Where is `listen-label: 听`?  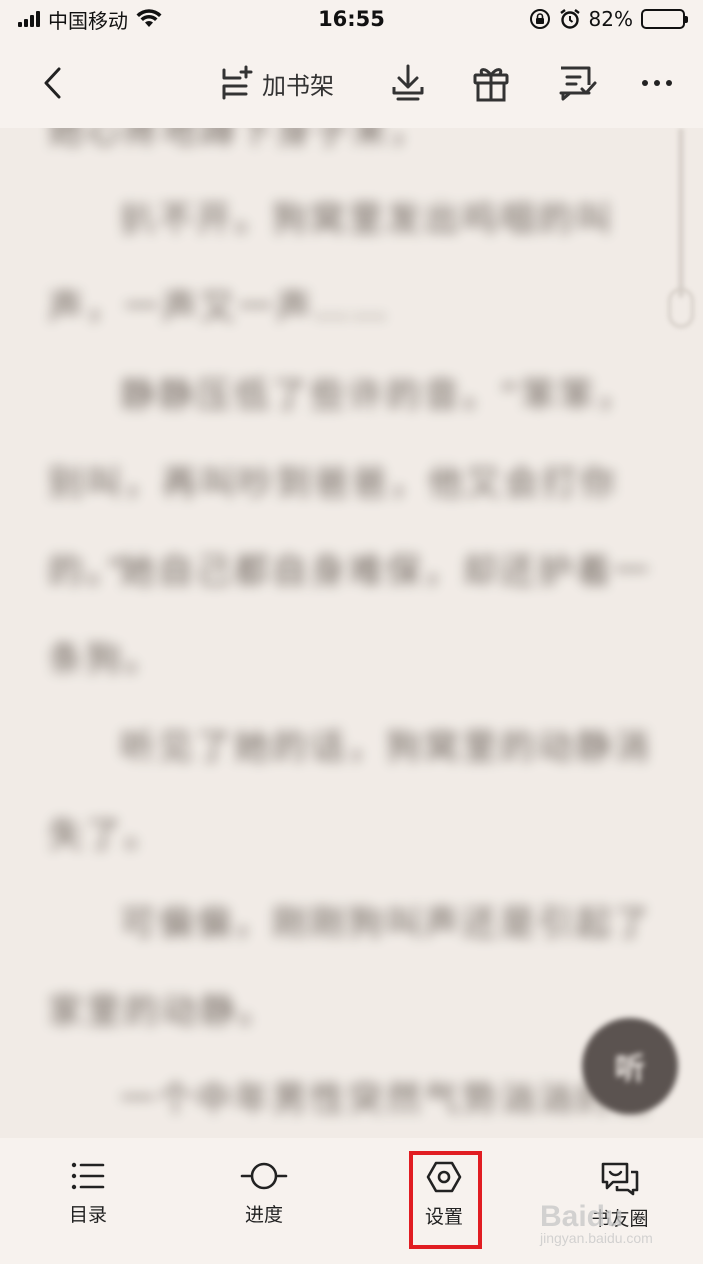 listen-label: 听 is located at coordinates (630, 1069).